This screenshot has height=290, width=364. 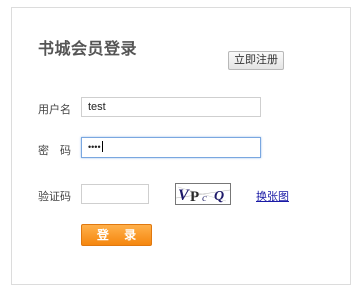 I want to click on captcha-image: V P c Q, so click(x=203, y=194).